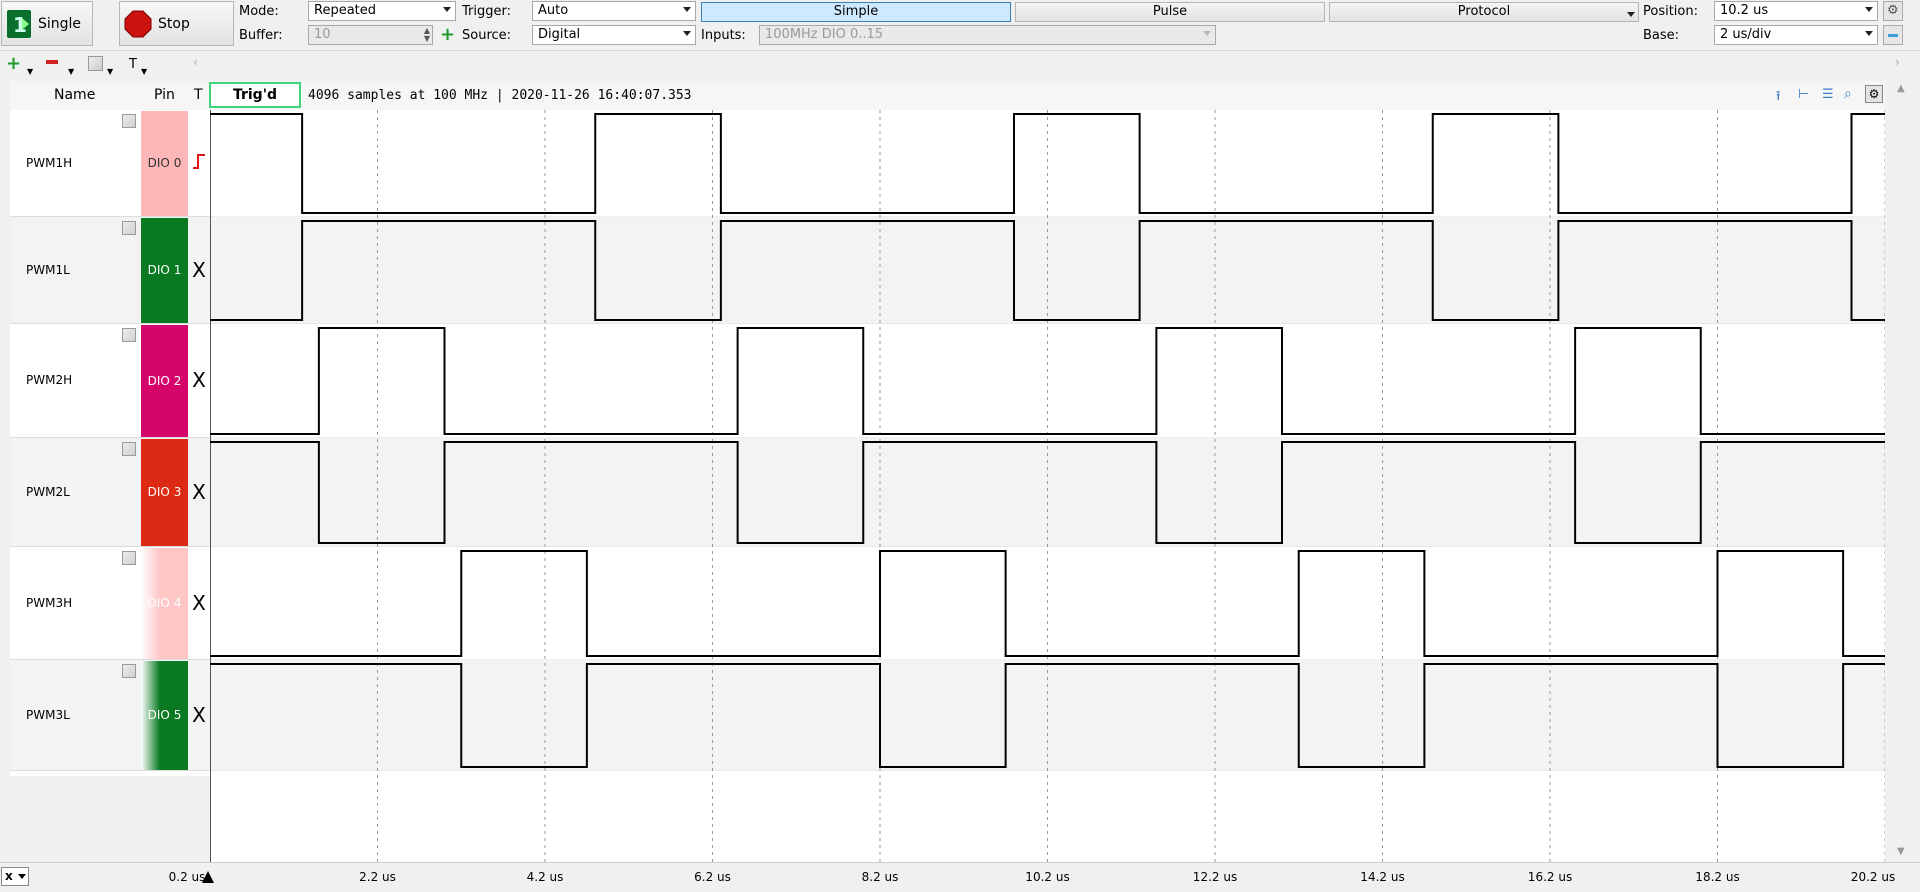  I want to click on cursor-up-icon: ⭱, so click(1778, 98).